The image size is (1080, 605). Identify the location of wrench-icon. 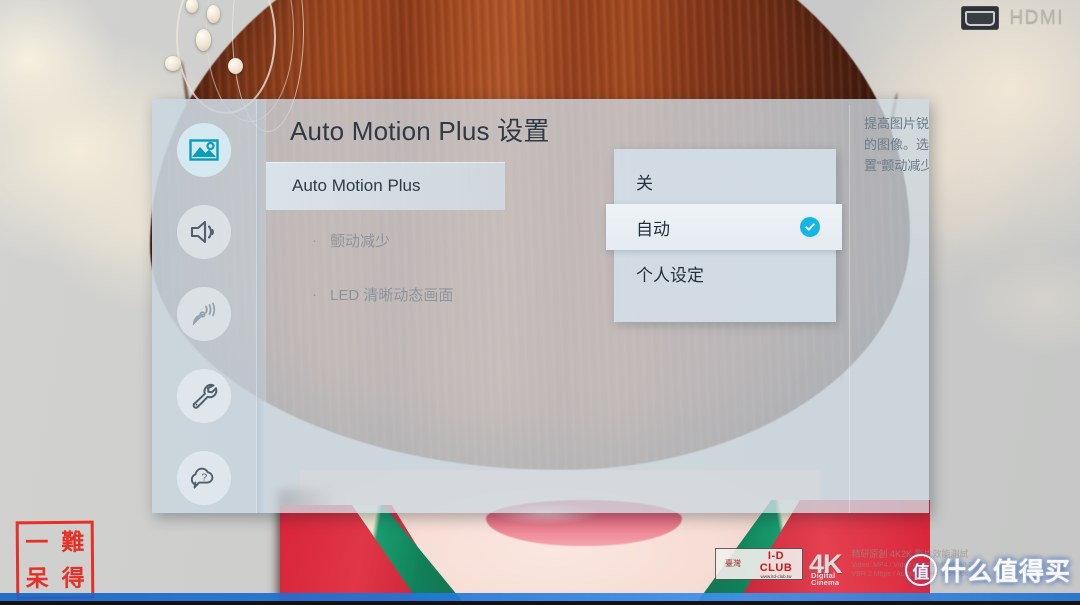
(204, 396).